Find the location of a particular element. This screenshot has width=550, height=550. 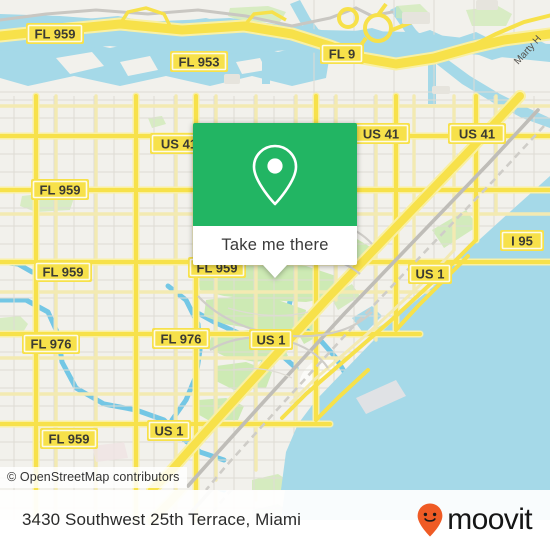

popup-tail is located at coordinates (275, 271).